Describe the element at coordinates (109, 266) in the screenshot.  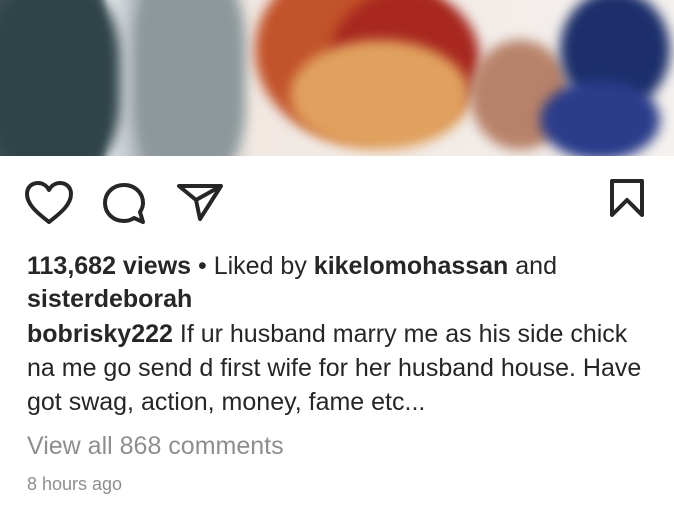
I see `views-count: 113,682 views` at that location.